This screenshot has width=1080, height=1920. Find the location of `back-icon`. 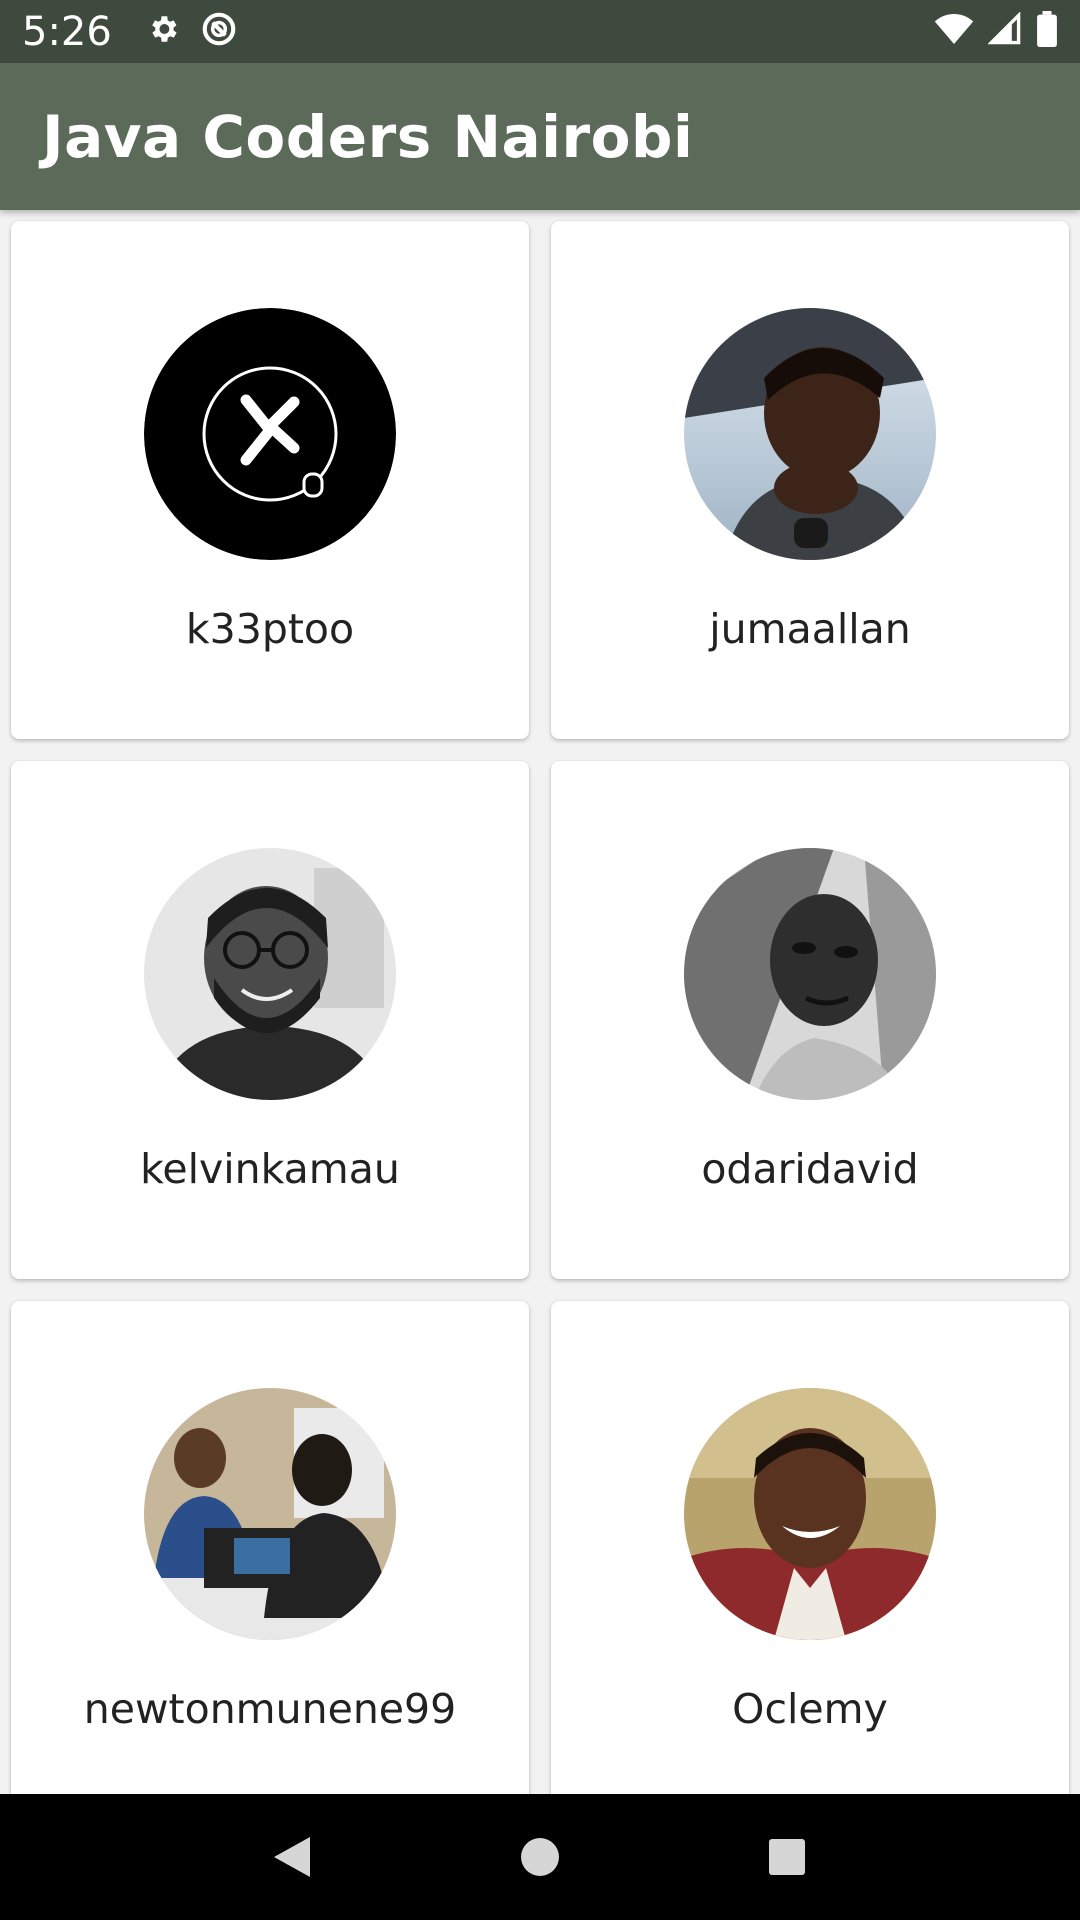

back-icon is located at coordinates (292, 1857).